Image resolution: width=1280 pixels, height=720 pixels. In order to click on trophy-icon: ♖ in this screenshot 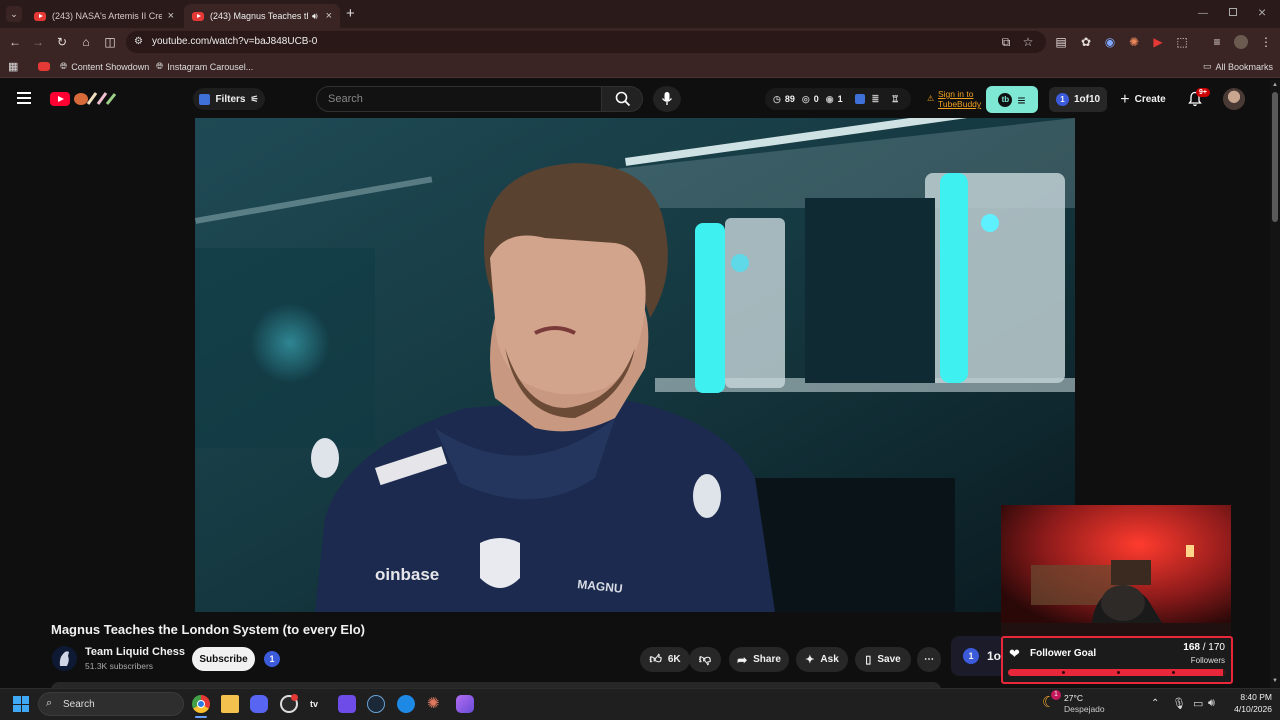, I will do `click(895, 98)`.